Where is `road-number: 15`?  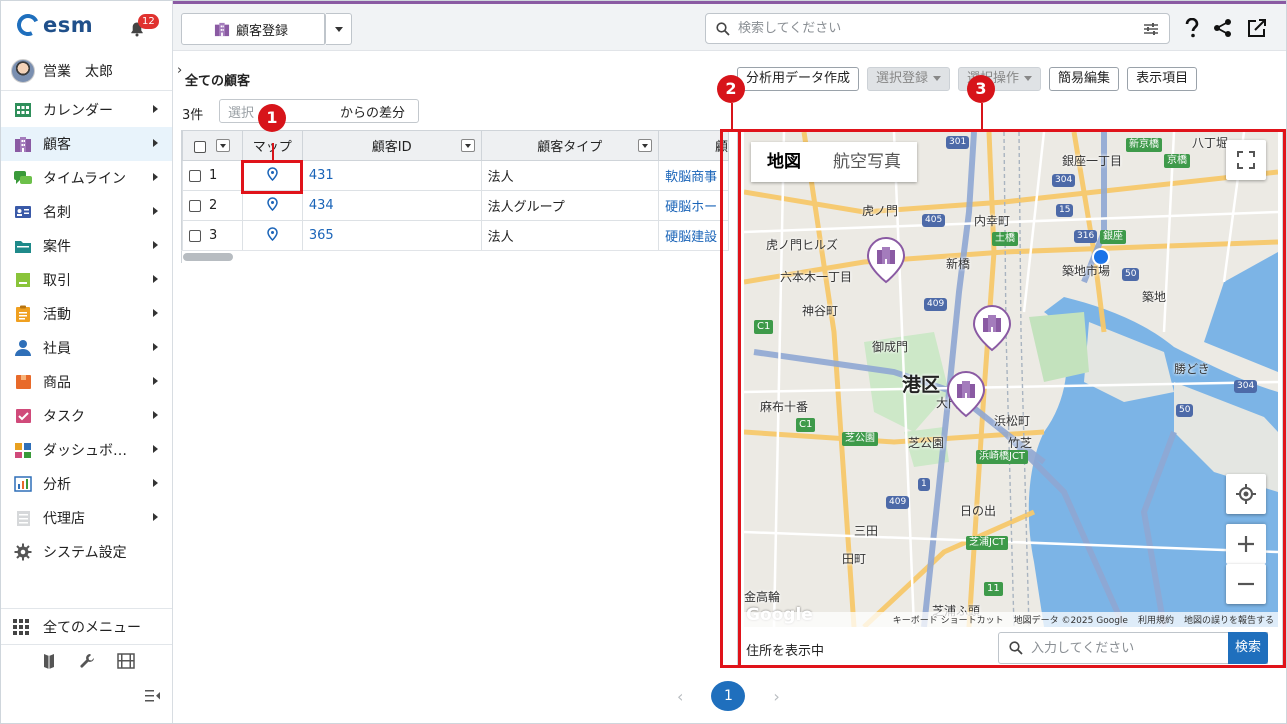 road-number: 15 is located at coordinates (1065, 210).